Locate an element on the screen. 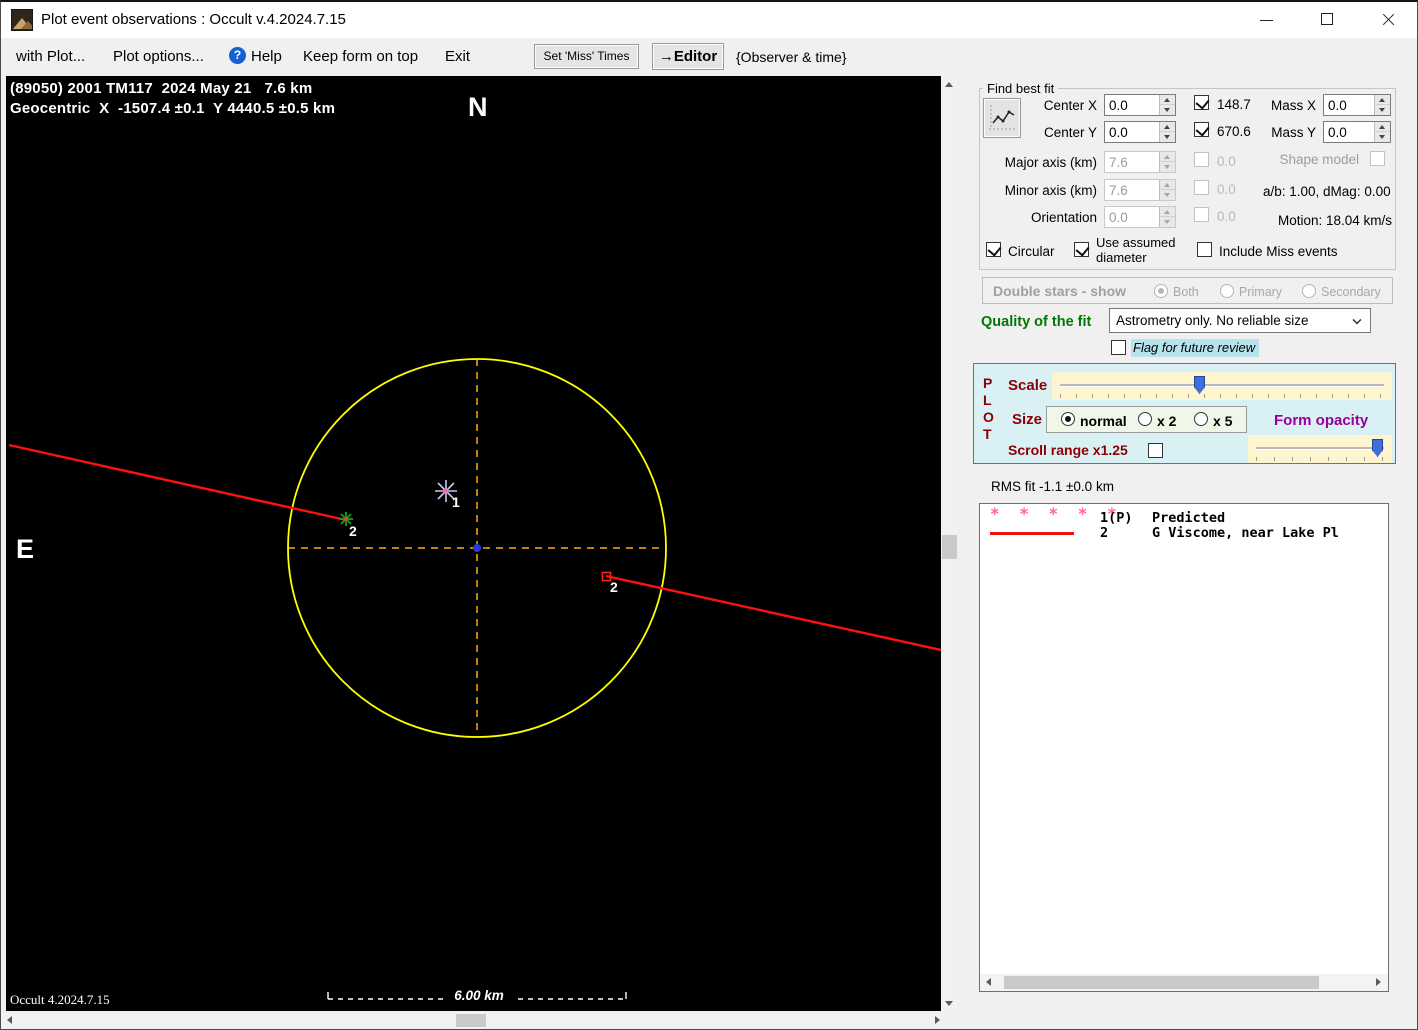  menu-keep-on-top: Keep form on top is located at coordinates (360, 56).